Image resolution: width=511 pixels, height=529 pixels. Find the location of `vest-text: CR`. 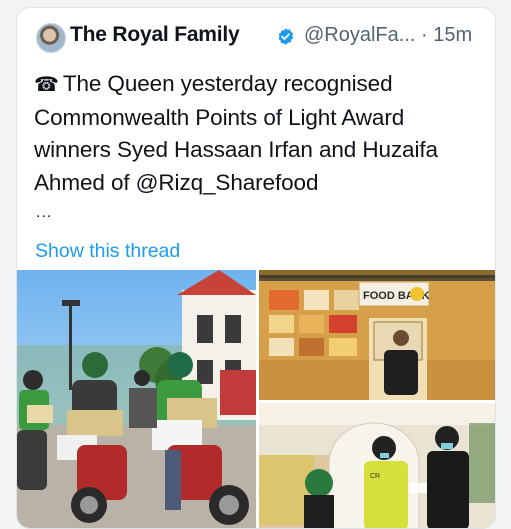

vest-text: CR is located at coordinates (375, 476).